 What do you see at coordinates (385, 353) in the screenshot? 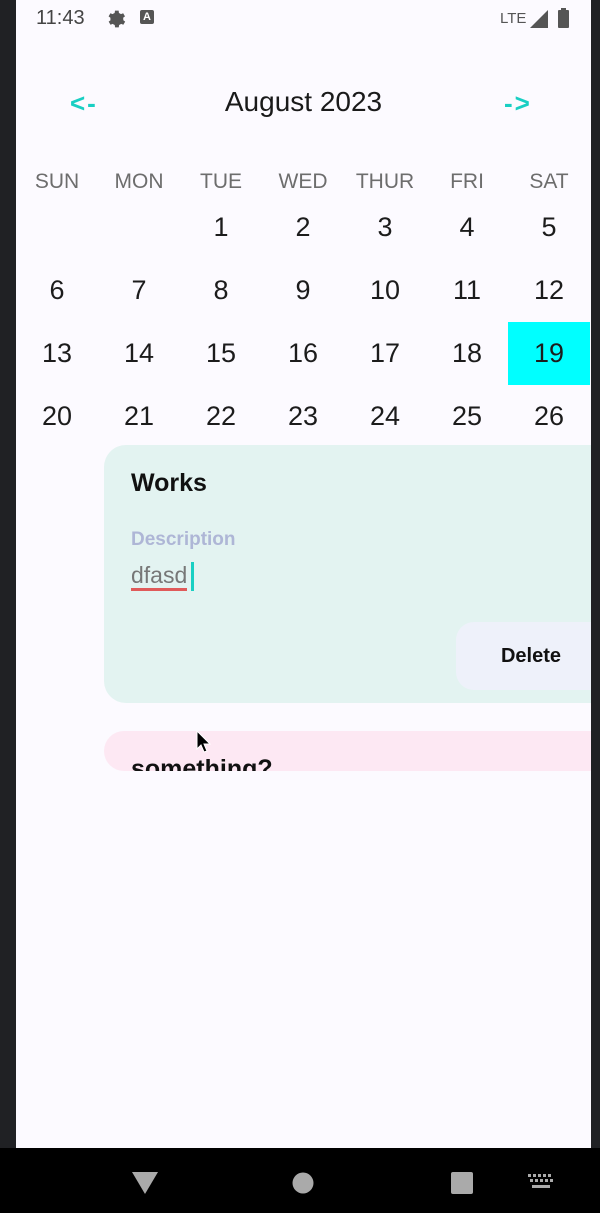
I see `calendar-day: 17` at bounding box center [385, 353].